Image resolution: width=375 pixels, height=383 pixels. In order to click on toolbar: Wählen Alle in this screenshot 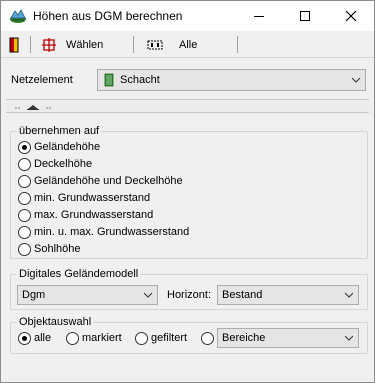, I will do `click(187, 44)`.